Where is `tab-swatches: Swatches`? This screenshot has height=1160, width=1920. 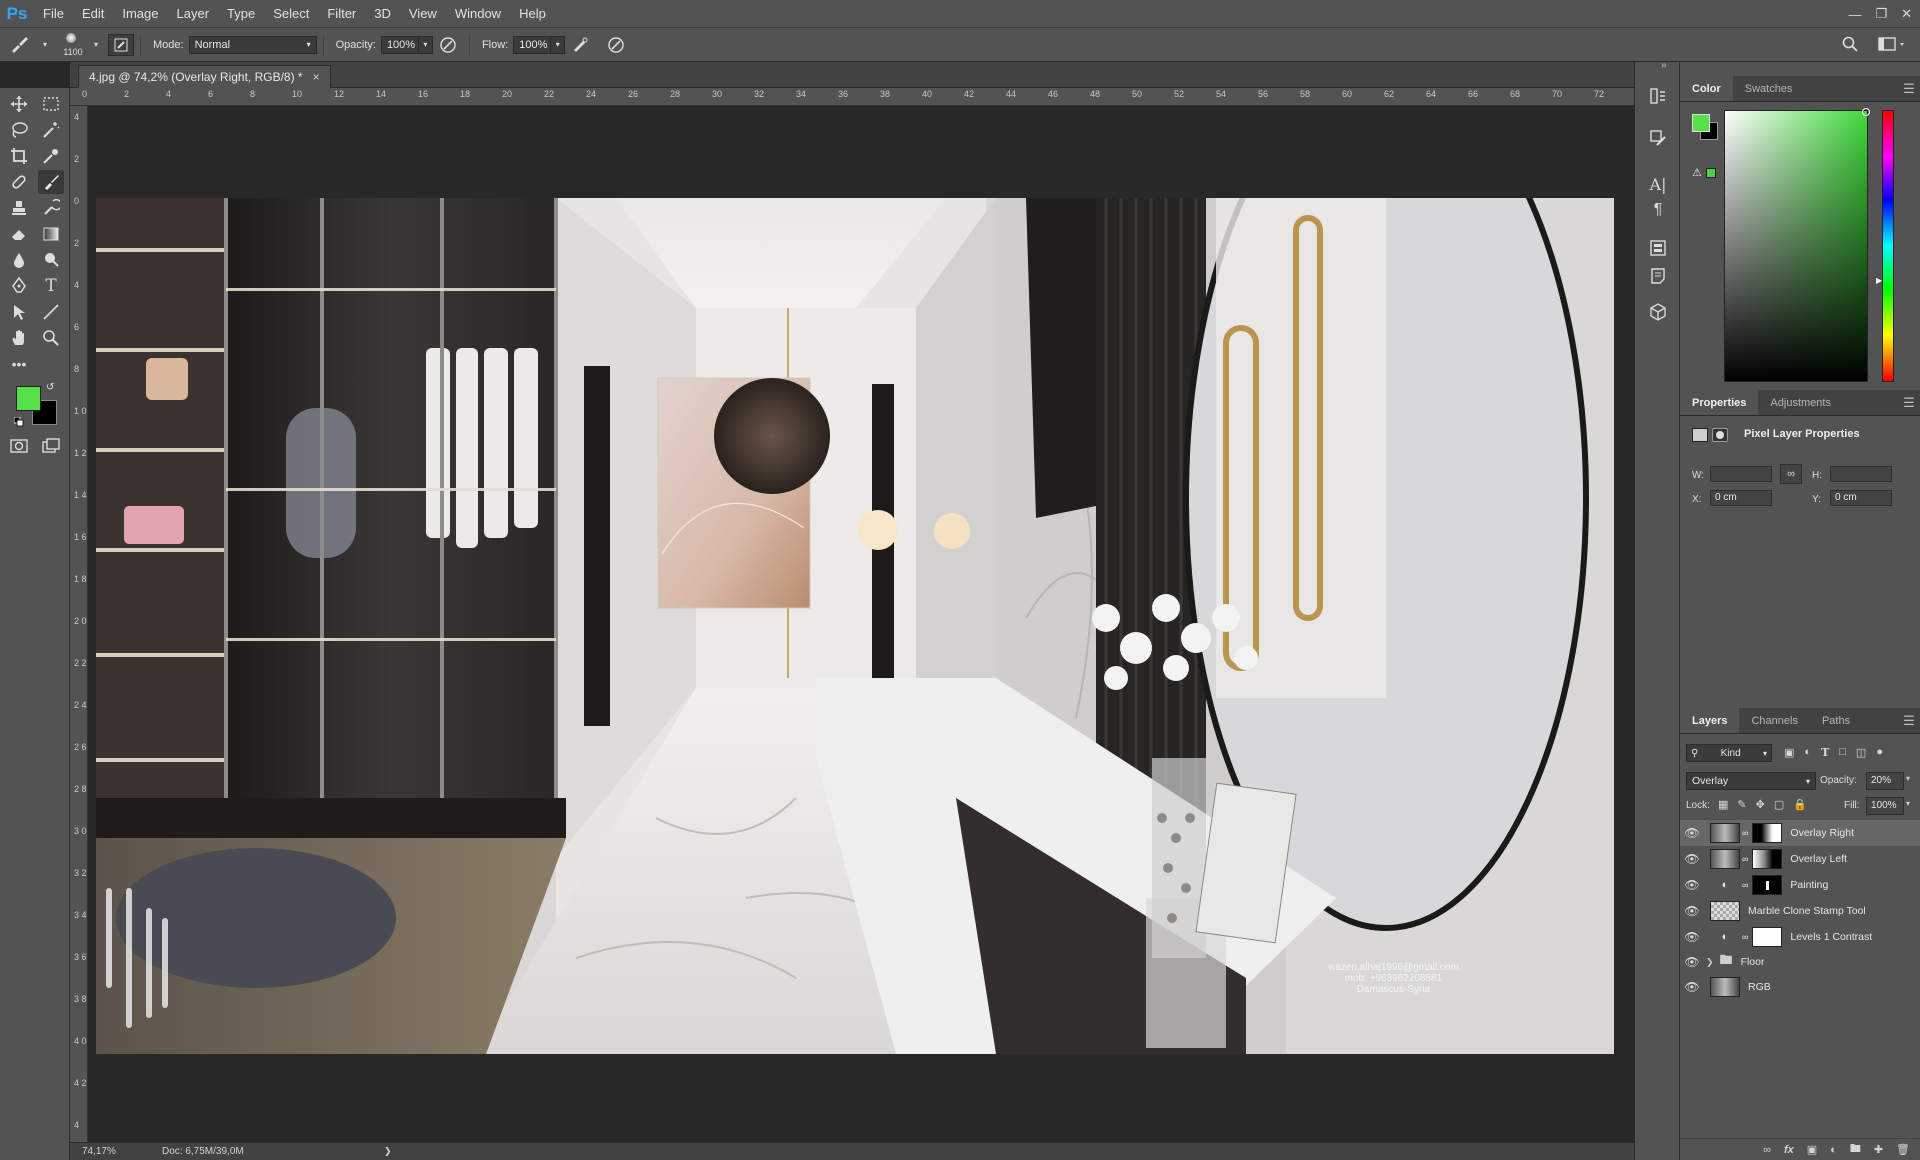 tab-swatches: Swatches is located at coordinates (1769, 88).